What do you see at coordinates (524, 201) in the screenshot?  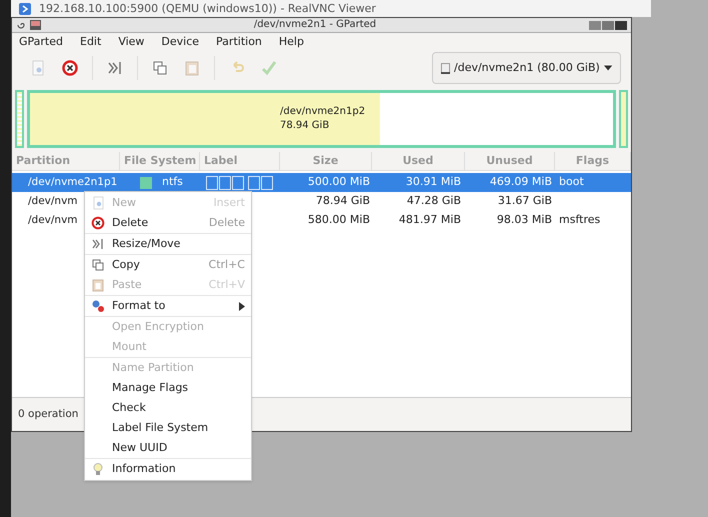 I see `table-cell-text: 31.67 GiB` at bounding box center [524, 201].